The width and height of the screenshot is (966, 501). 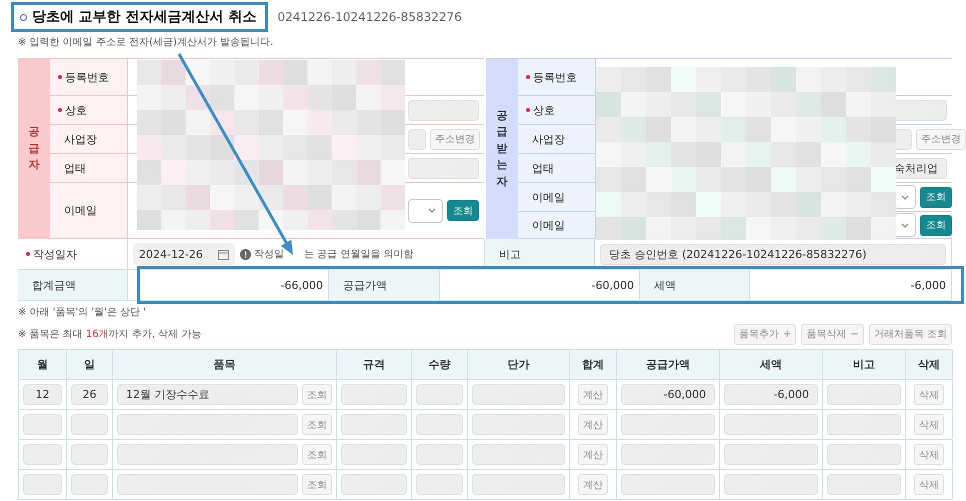 I want to click on notice-text: ※ 입력한 이메일 주소로 전자(세금)계산서가 발송됩니다., so click(x=146, y=43).